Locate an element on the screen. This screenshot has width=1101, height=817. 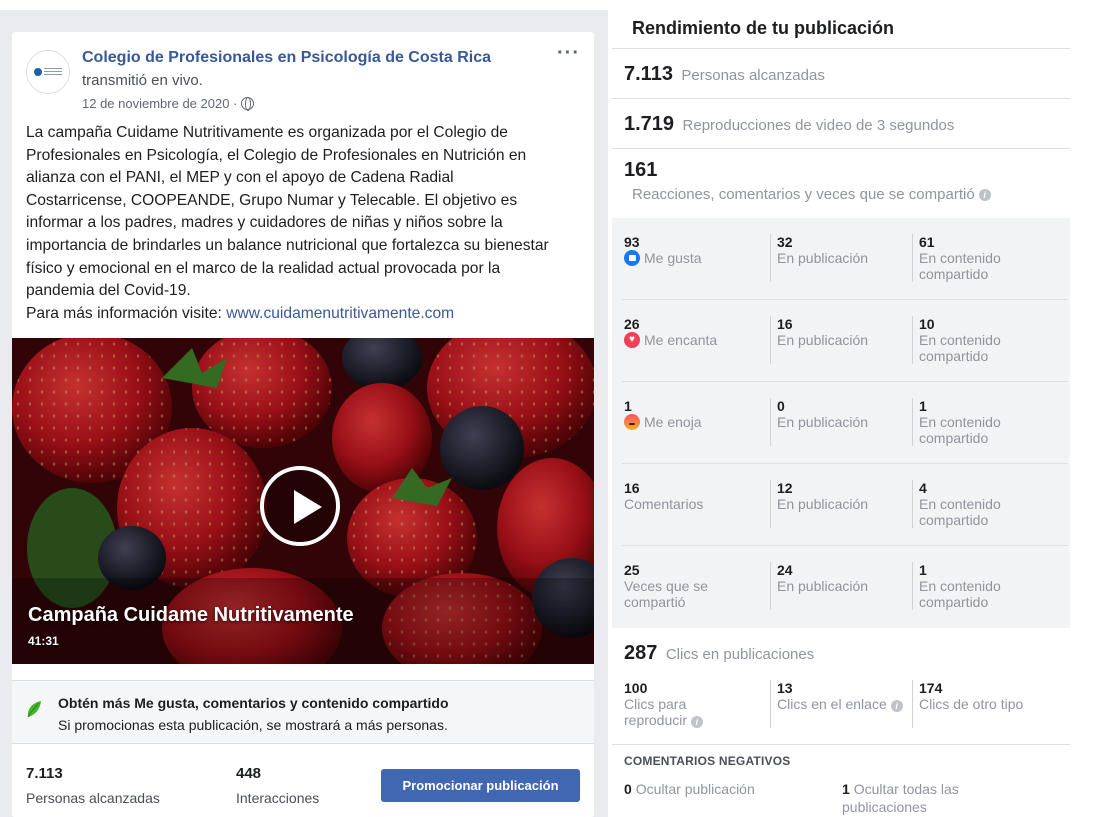
like-icon is located at coordinates (632, 258).